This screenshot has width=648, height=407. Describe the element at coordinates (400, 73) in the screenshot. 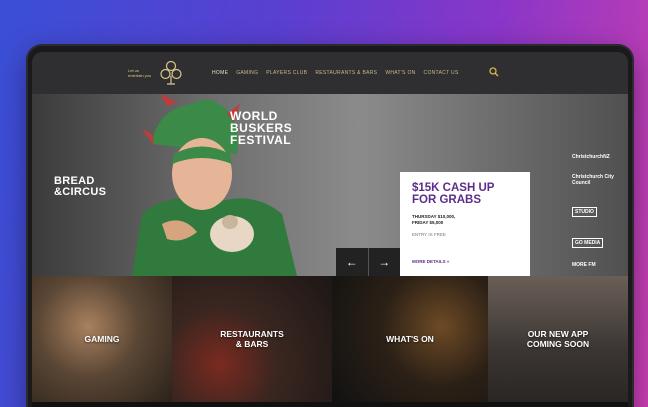

I see `nav-item-whats-on: What's On` at that location.